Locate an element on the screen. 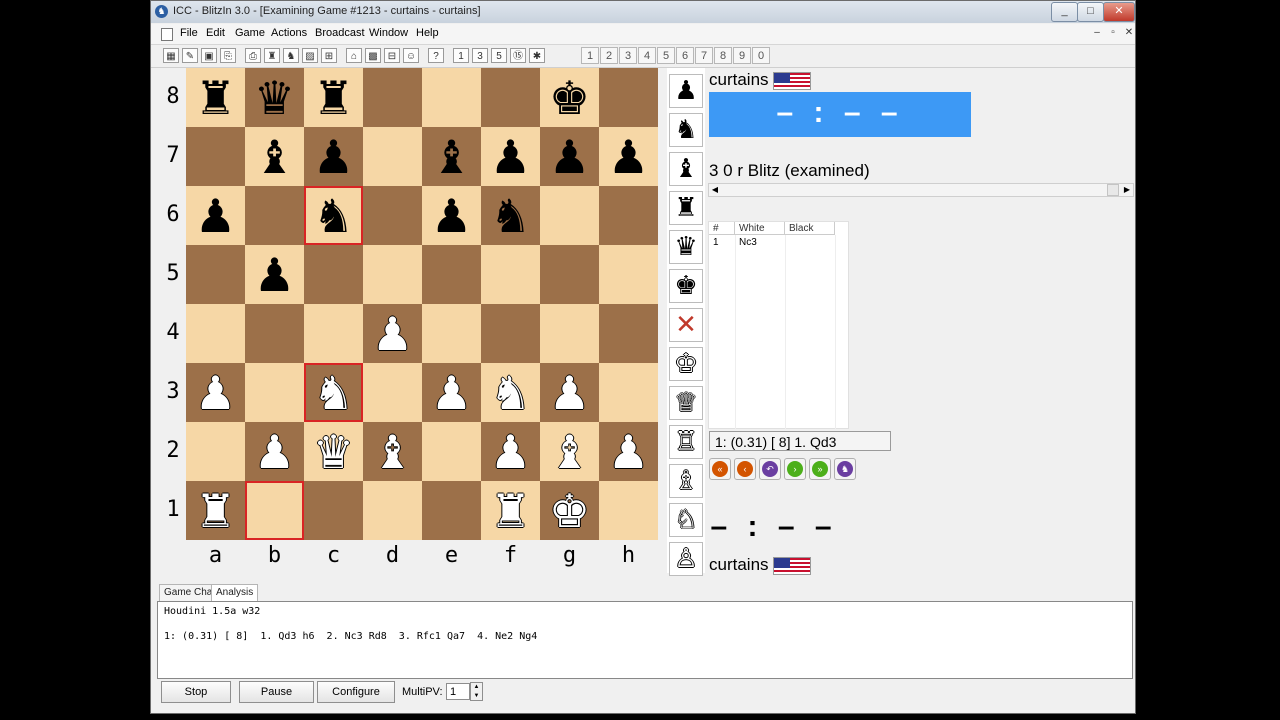 Image resolution: width=1280 pixels, height=720 pixels. square-b3 is located at coordinates (274, 392).